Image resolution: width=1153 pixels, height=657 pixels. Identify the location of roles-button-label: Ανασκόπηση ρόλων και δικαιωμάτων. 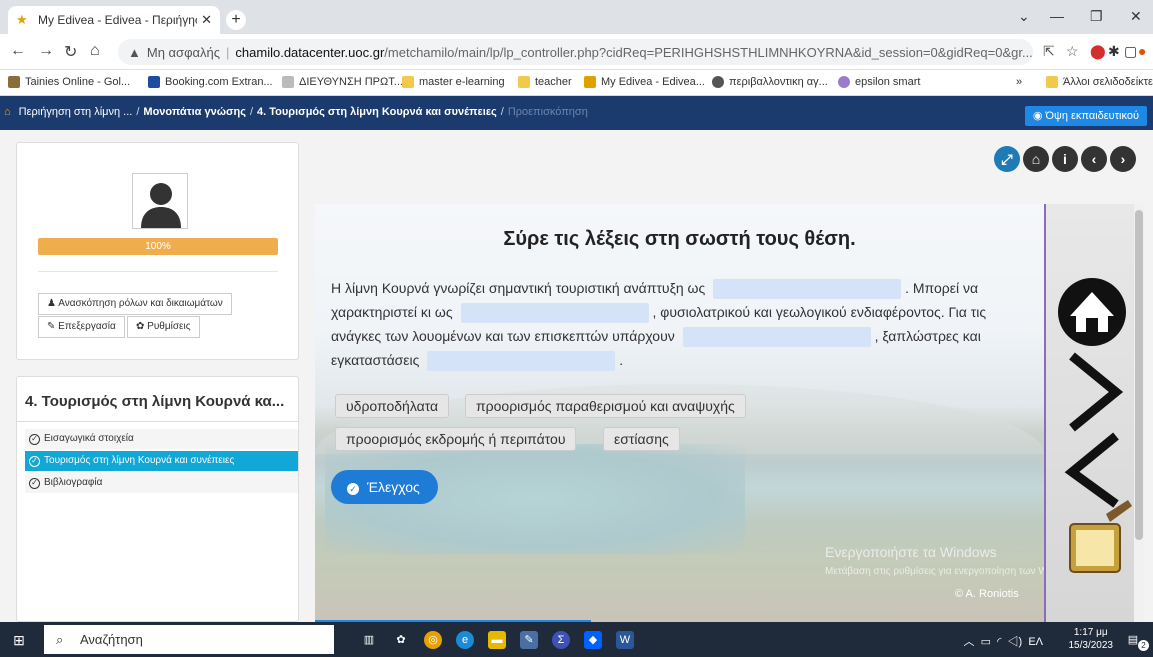
(140, 303).